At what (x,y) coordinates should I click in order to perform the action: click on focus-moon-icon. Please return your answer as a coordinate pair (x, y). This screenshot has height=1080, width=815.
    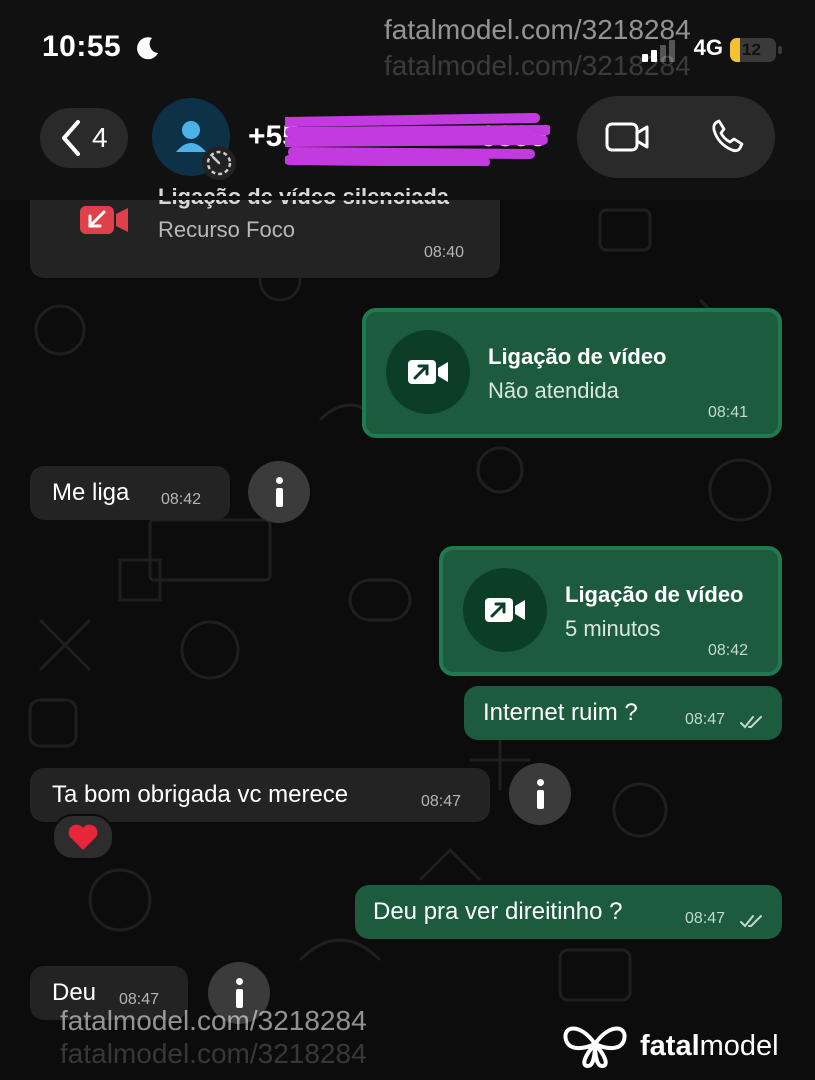
    Looking at the image, I should click on (147, 48).